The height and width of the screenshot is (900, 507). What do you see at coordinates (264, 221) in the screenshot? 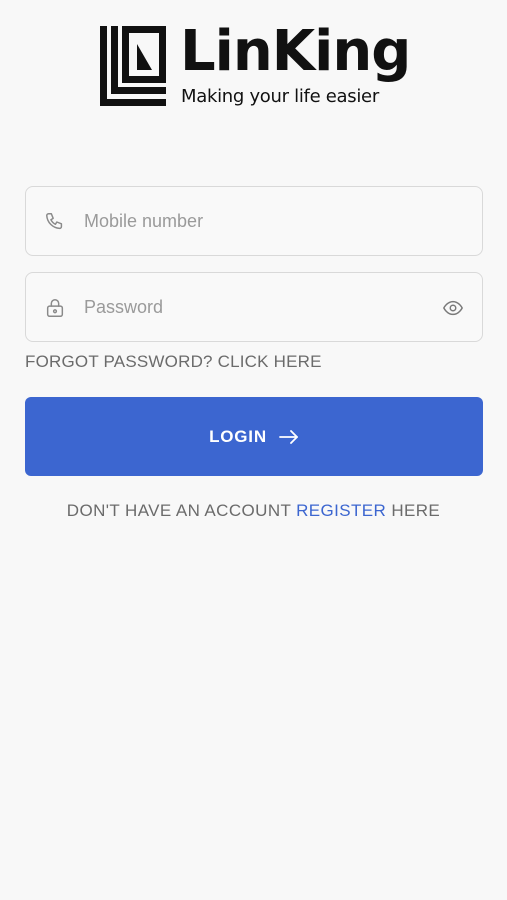
I see `mobile-number-input` at bounding box center [264, 221].